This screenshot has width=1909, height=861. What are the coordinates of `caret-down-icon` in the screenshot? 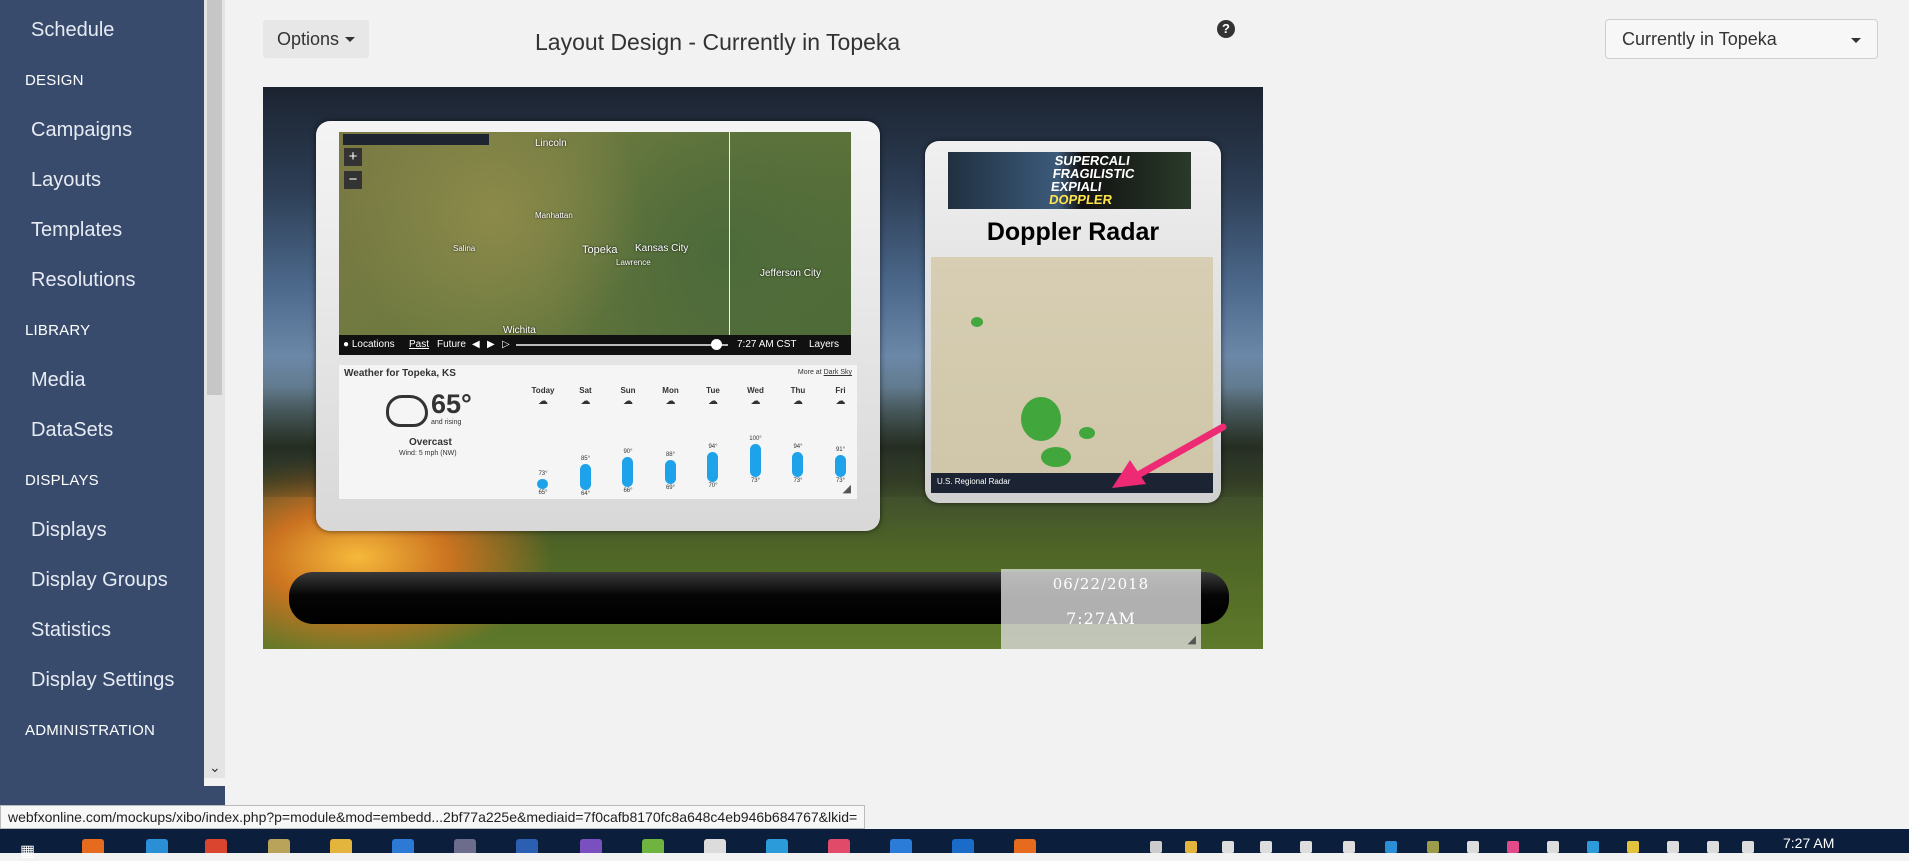 It's located at (350, 39).